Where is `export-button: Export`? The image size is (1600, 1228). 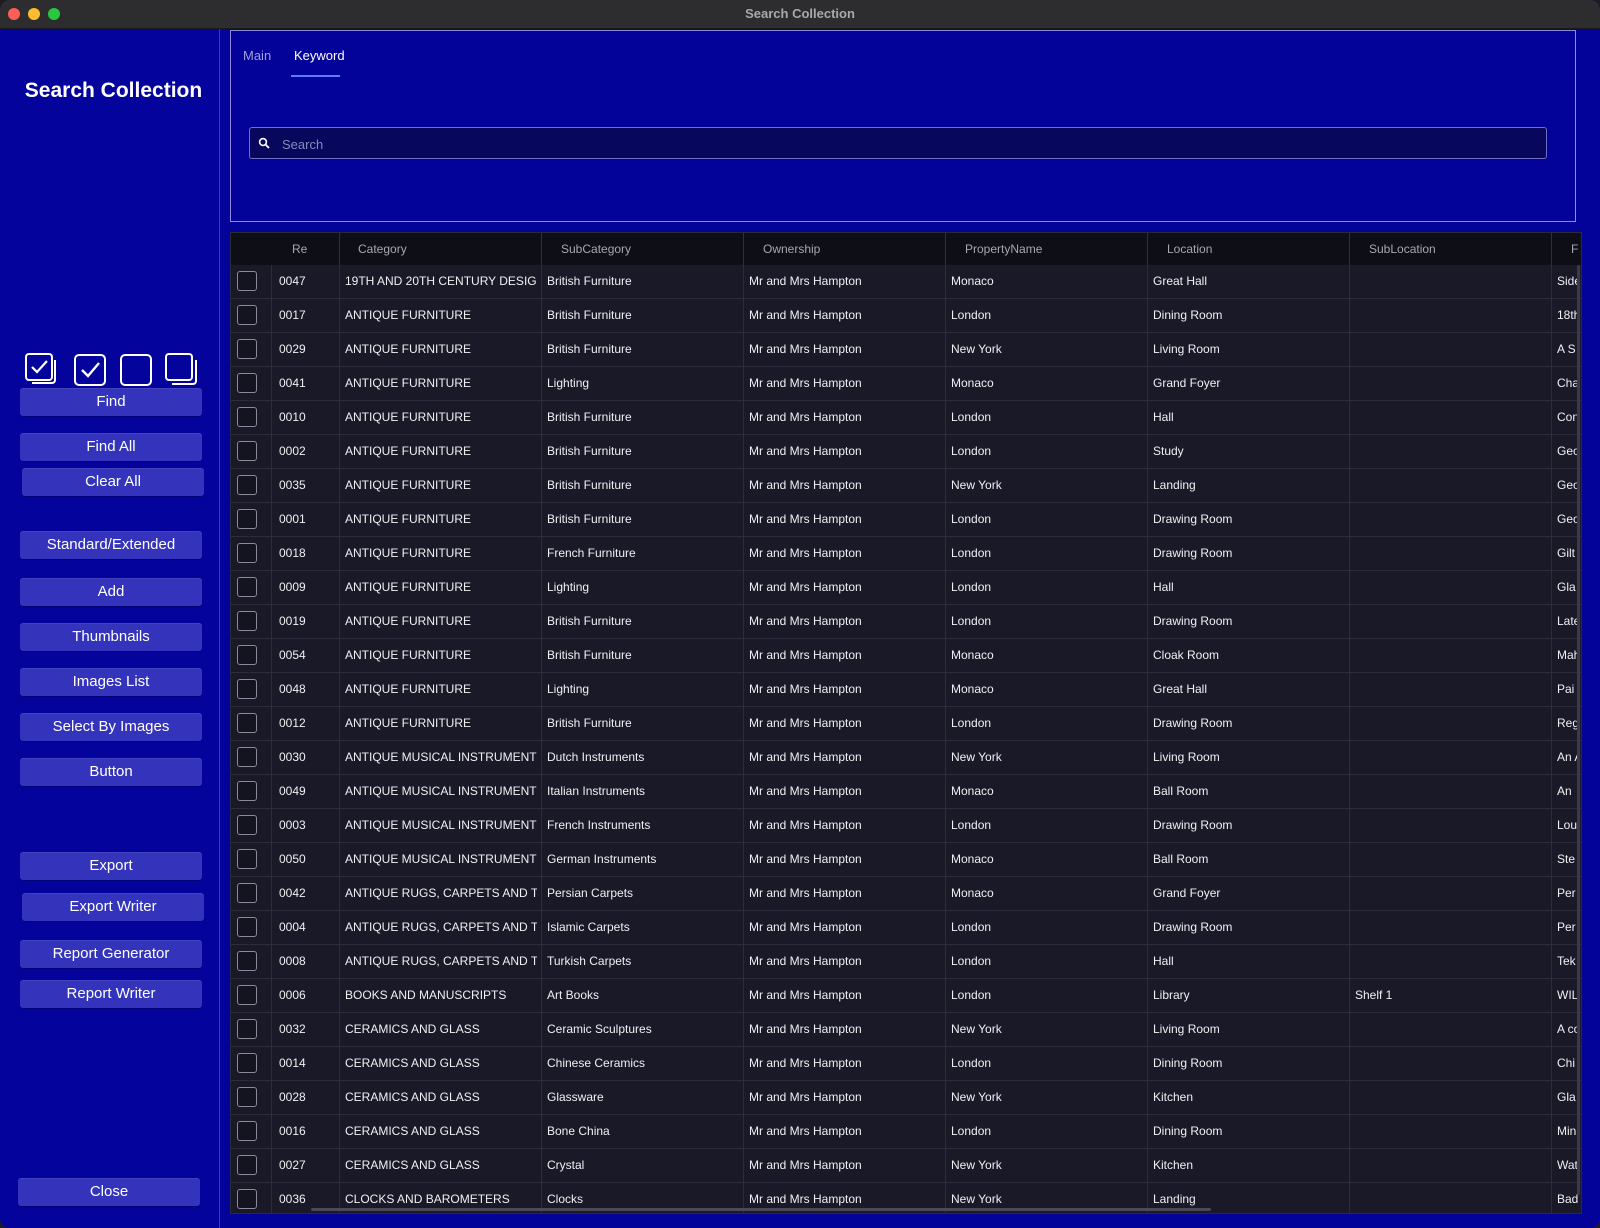 export-button: Export is located at coordinates (111, 866).